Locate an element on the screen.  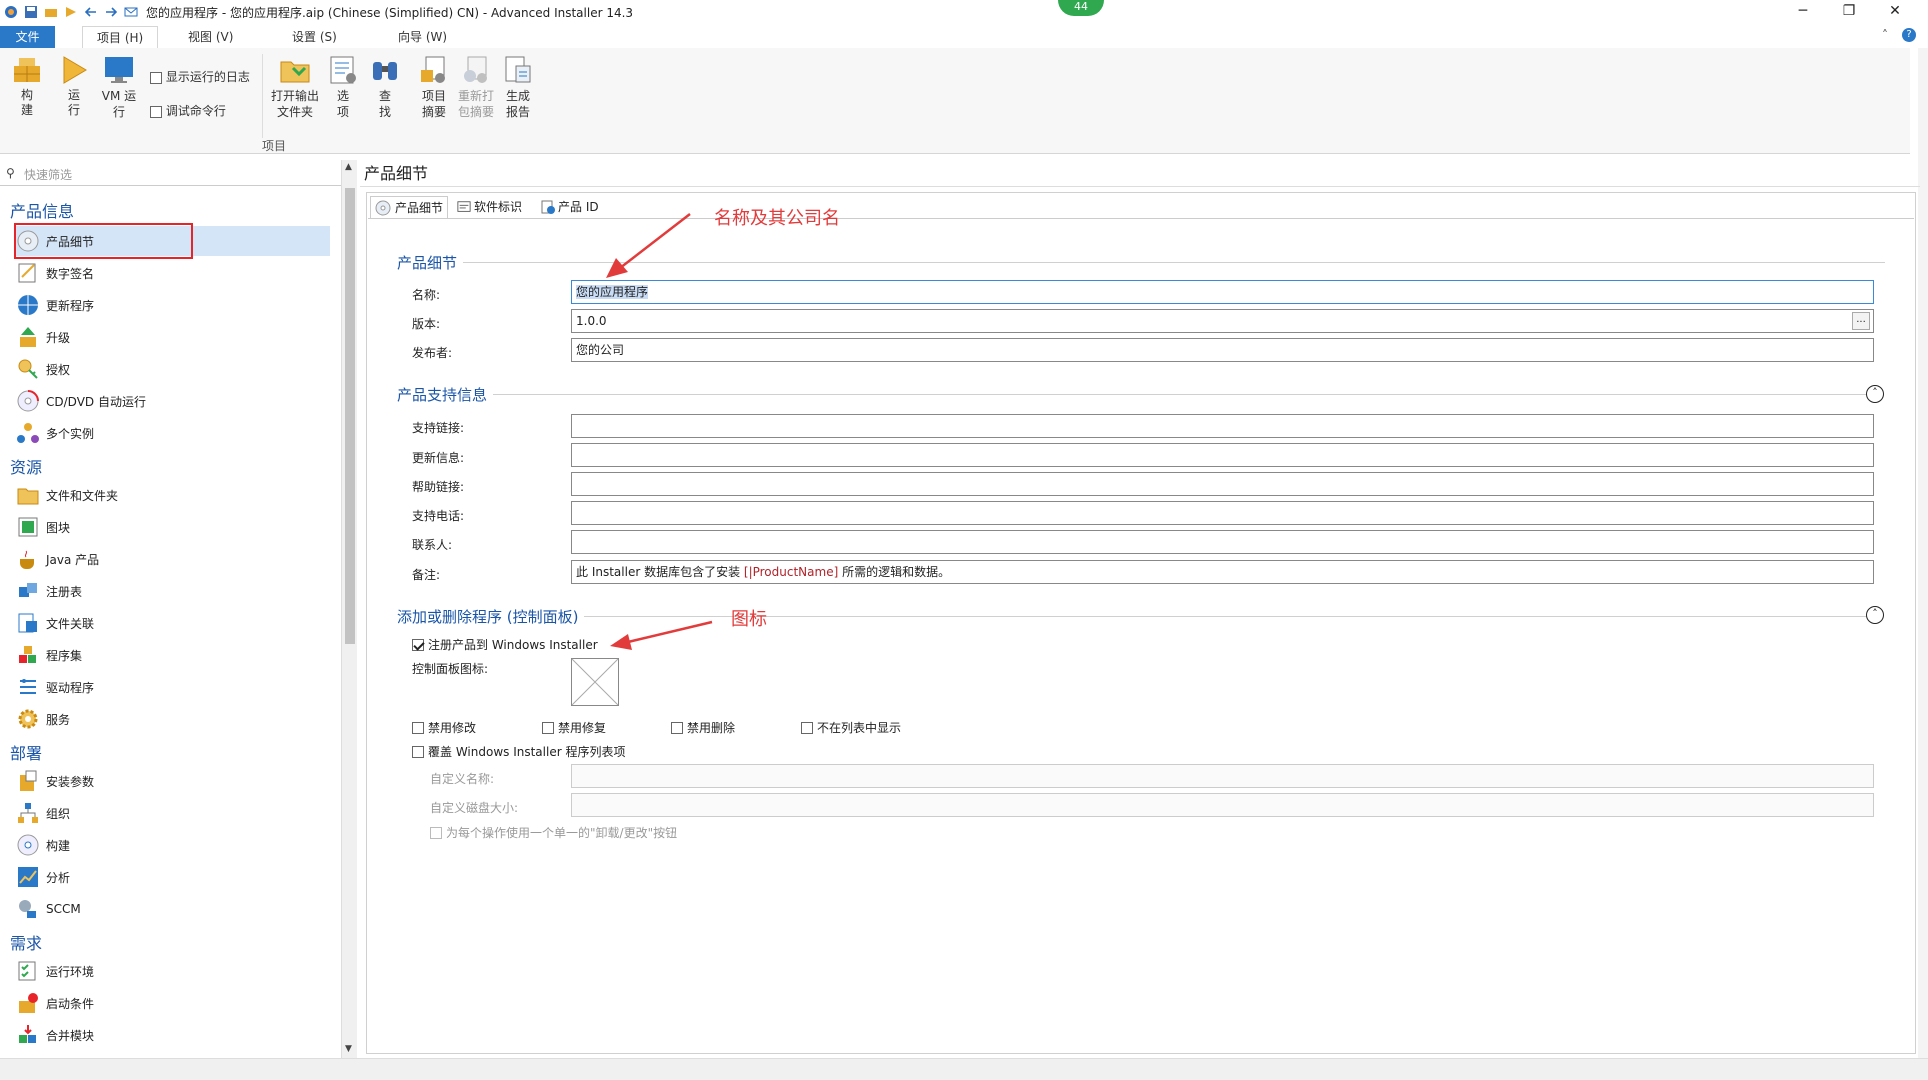
help-icon: ? is located at coordinates (1909, 35).